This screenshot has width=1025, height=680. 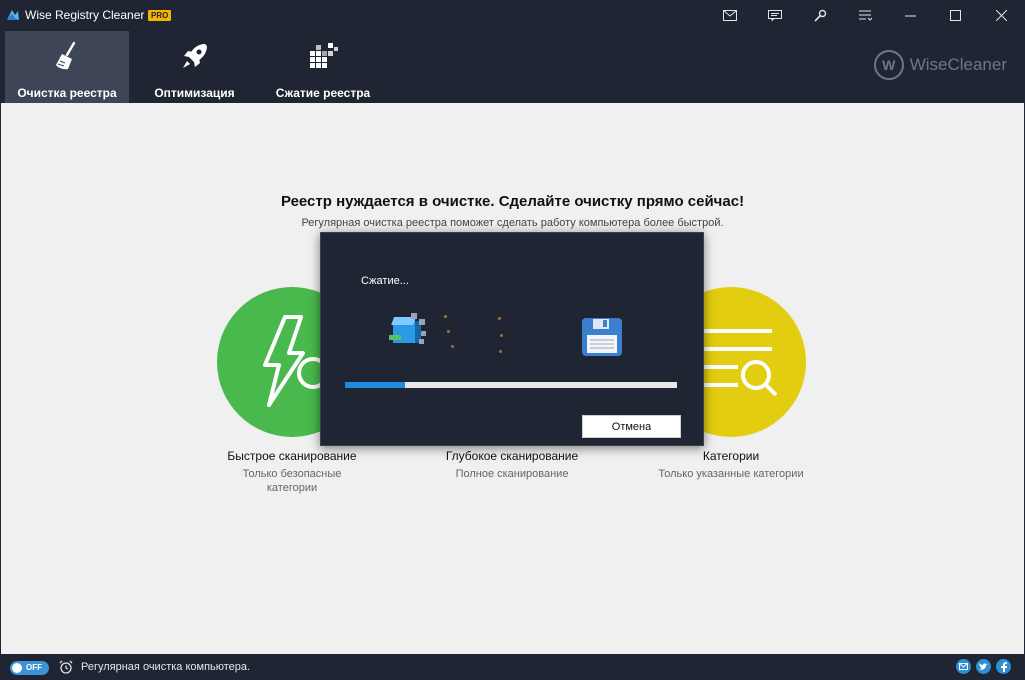 I want to click on brand-name: WiseCleaner, so click(x=958, y=64).